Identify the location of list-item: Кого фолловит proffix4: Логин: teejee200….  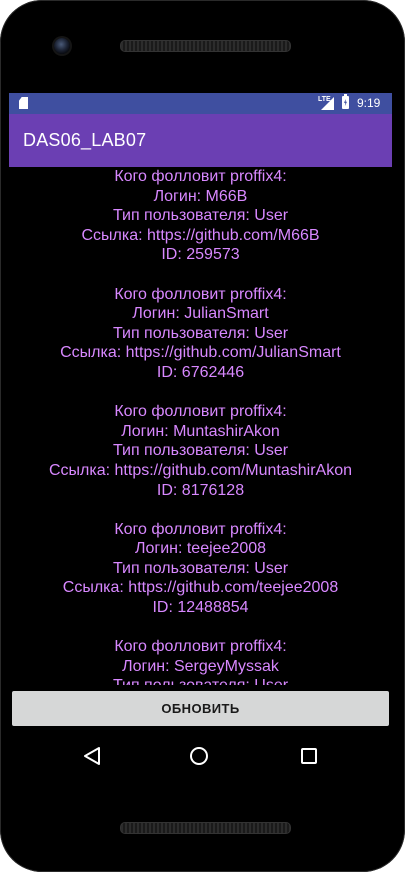
(200, 569).